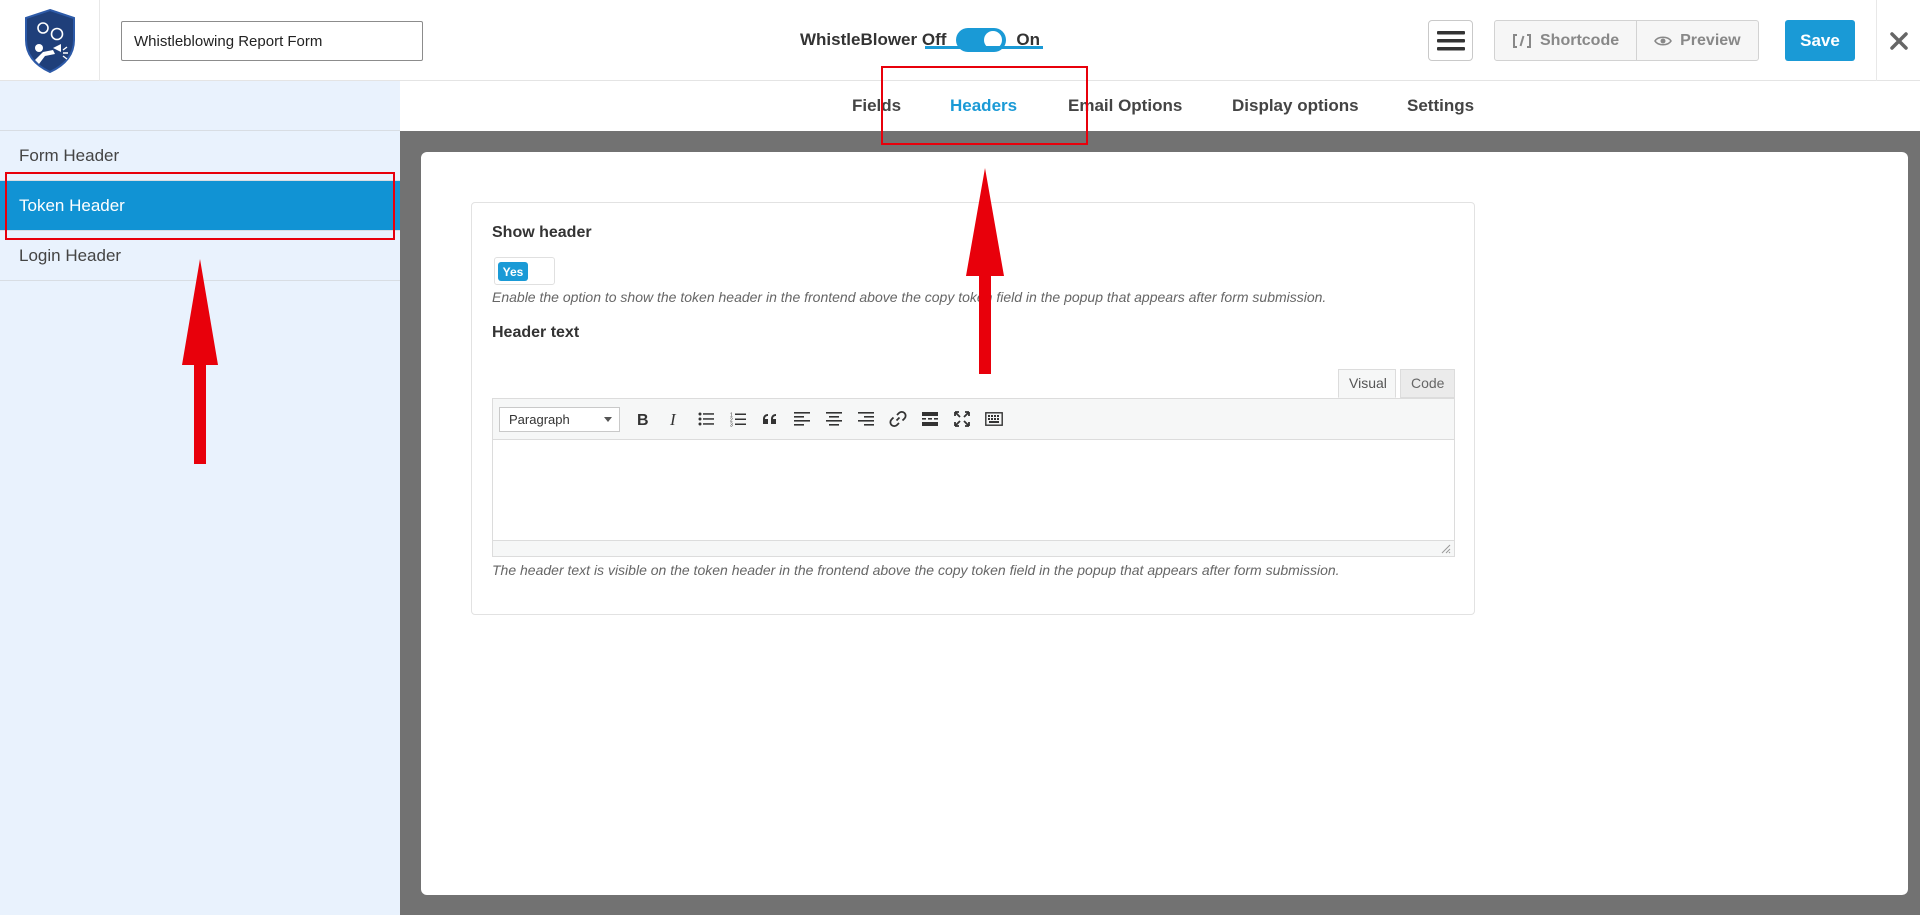 This screenshot has width=1920, height=915. Describe the element at coordinates (1580, 40) in the screenshot. I see `shortcode-label: Shortcode` at that location.